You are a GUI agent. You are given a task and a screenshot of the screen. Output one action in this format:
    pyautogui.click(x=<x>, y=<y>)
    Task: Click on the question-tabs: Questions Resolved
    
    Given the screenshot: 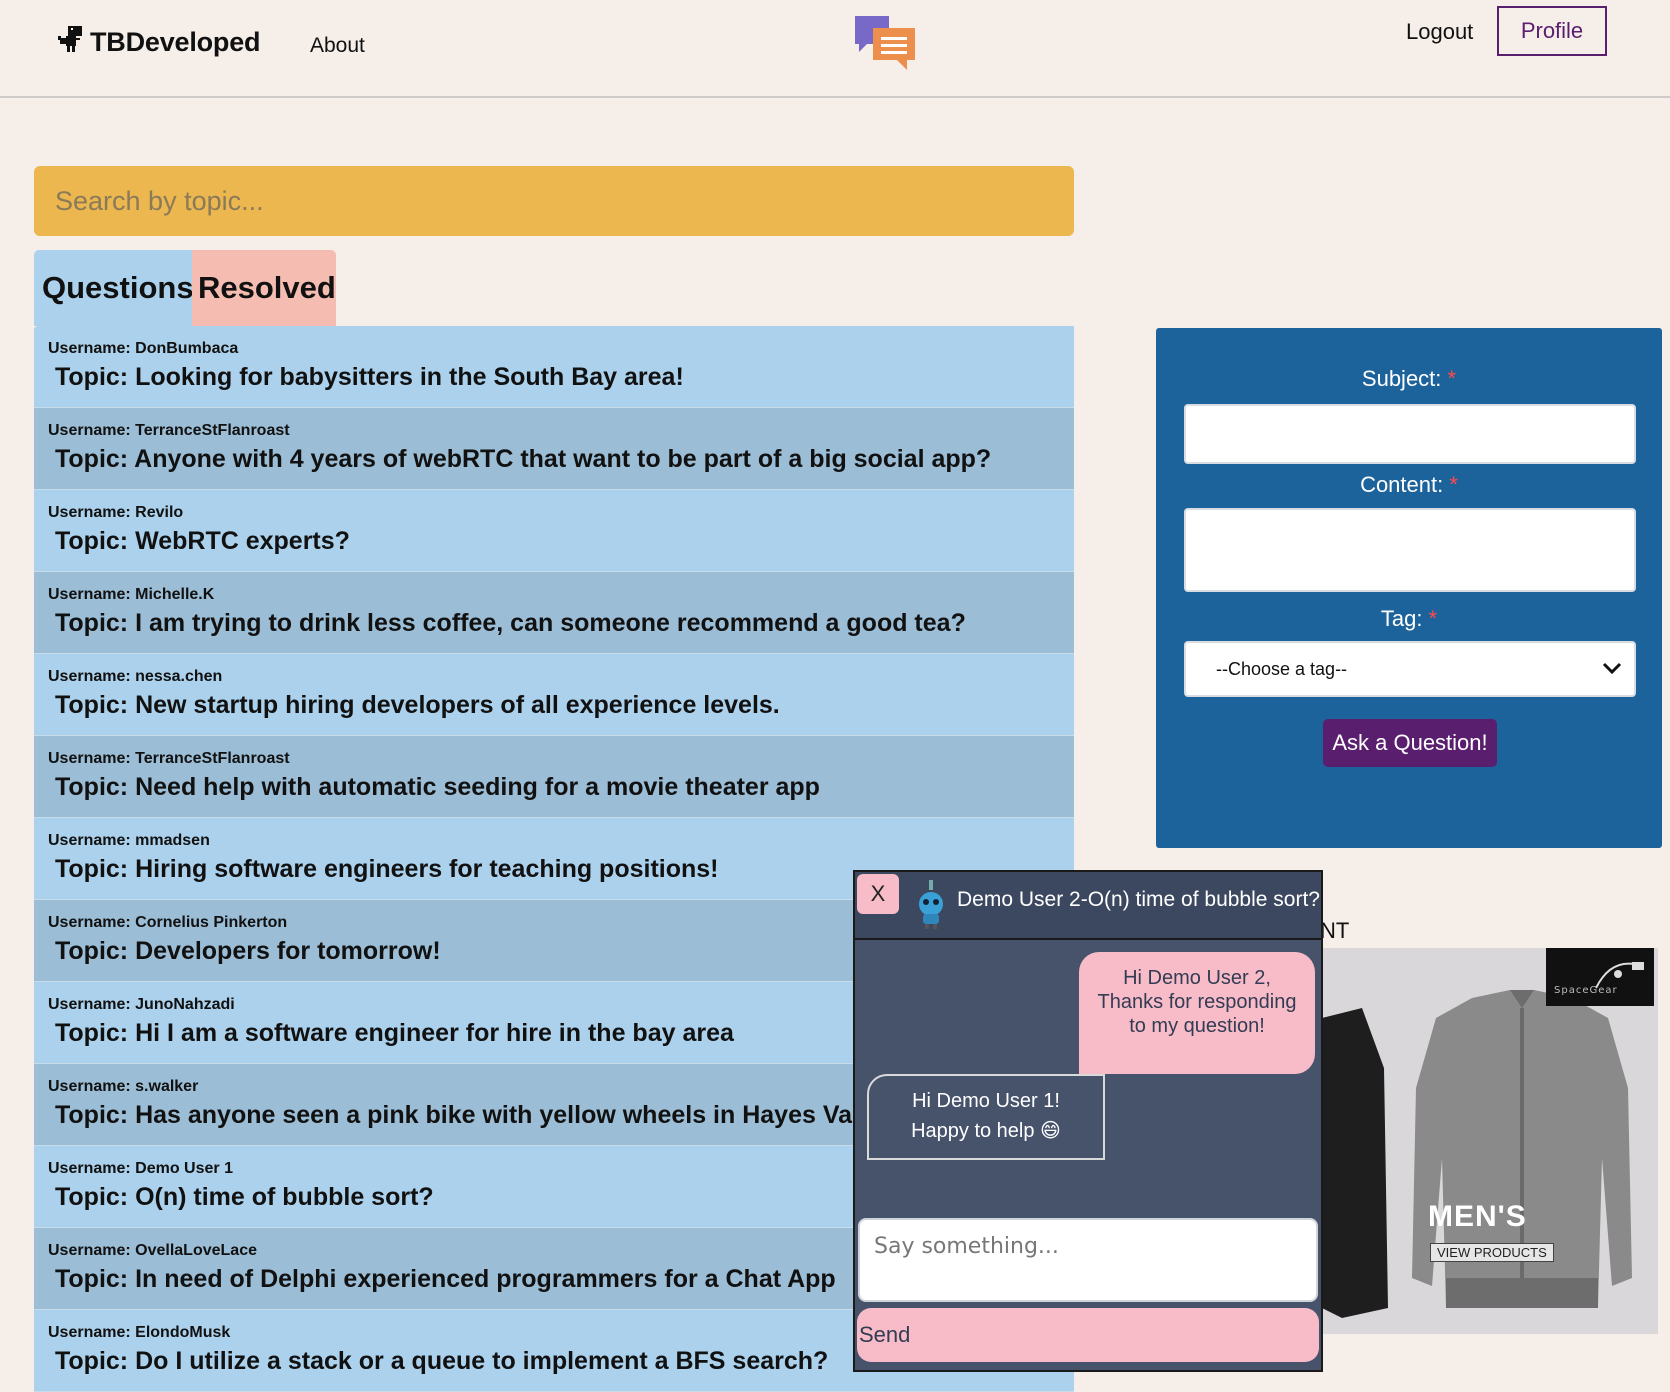 What is the action you would take?
    pyautogui.click(x=185, y=288)
    